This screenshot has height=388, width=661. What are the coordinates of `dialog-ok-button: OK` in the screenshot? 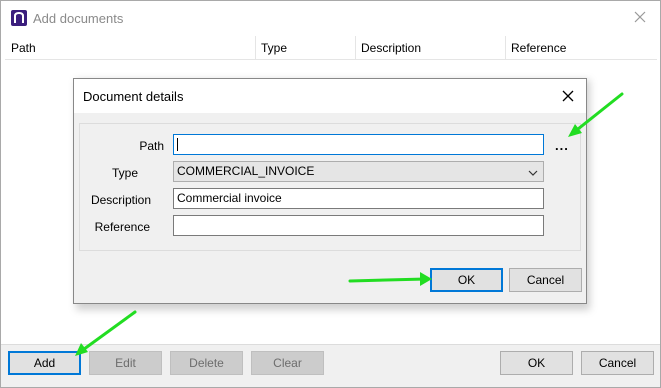 It's located at (466, 280).